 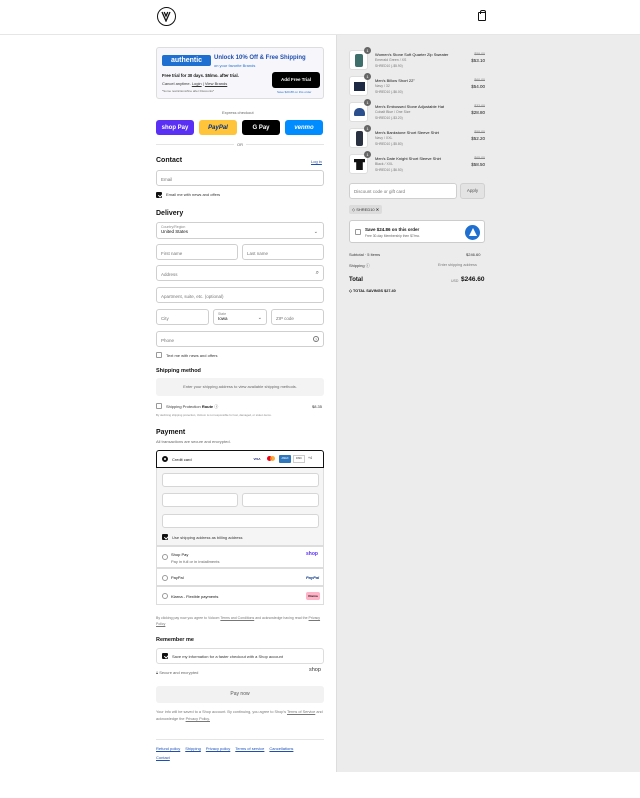 What do you see at coordinates (200, 500) in the screenshot?
I see `expiration-field` at bounding box center [200, 500].